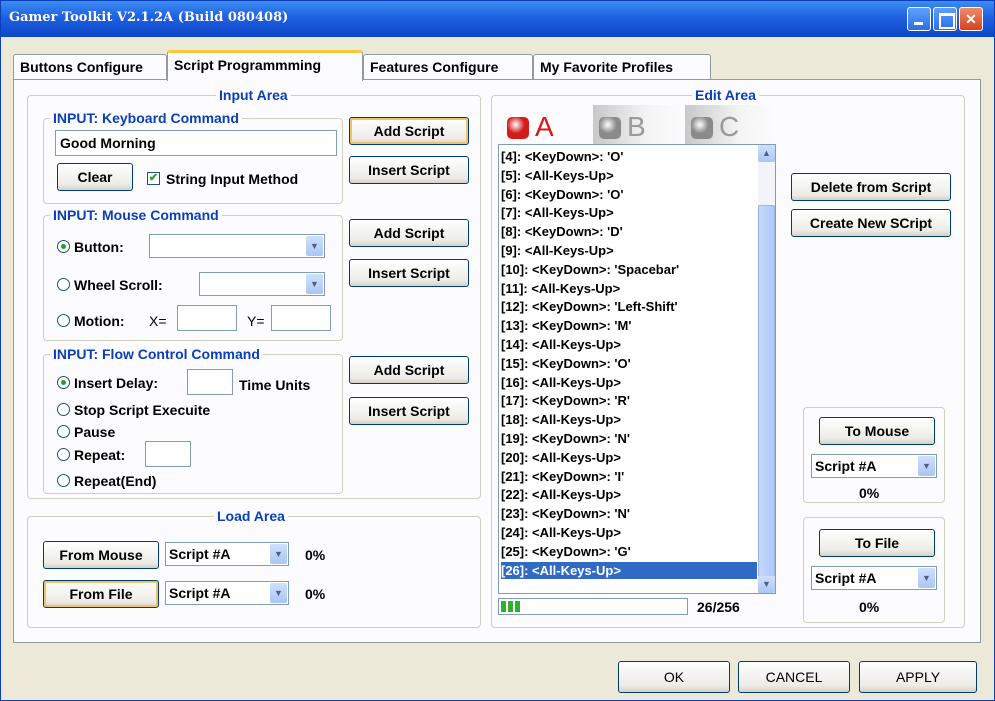 This screenshot has height=701, width=995. I want to click on slot-a-tab: A, so click(546, 125).